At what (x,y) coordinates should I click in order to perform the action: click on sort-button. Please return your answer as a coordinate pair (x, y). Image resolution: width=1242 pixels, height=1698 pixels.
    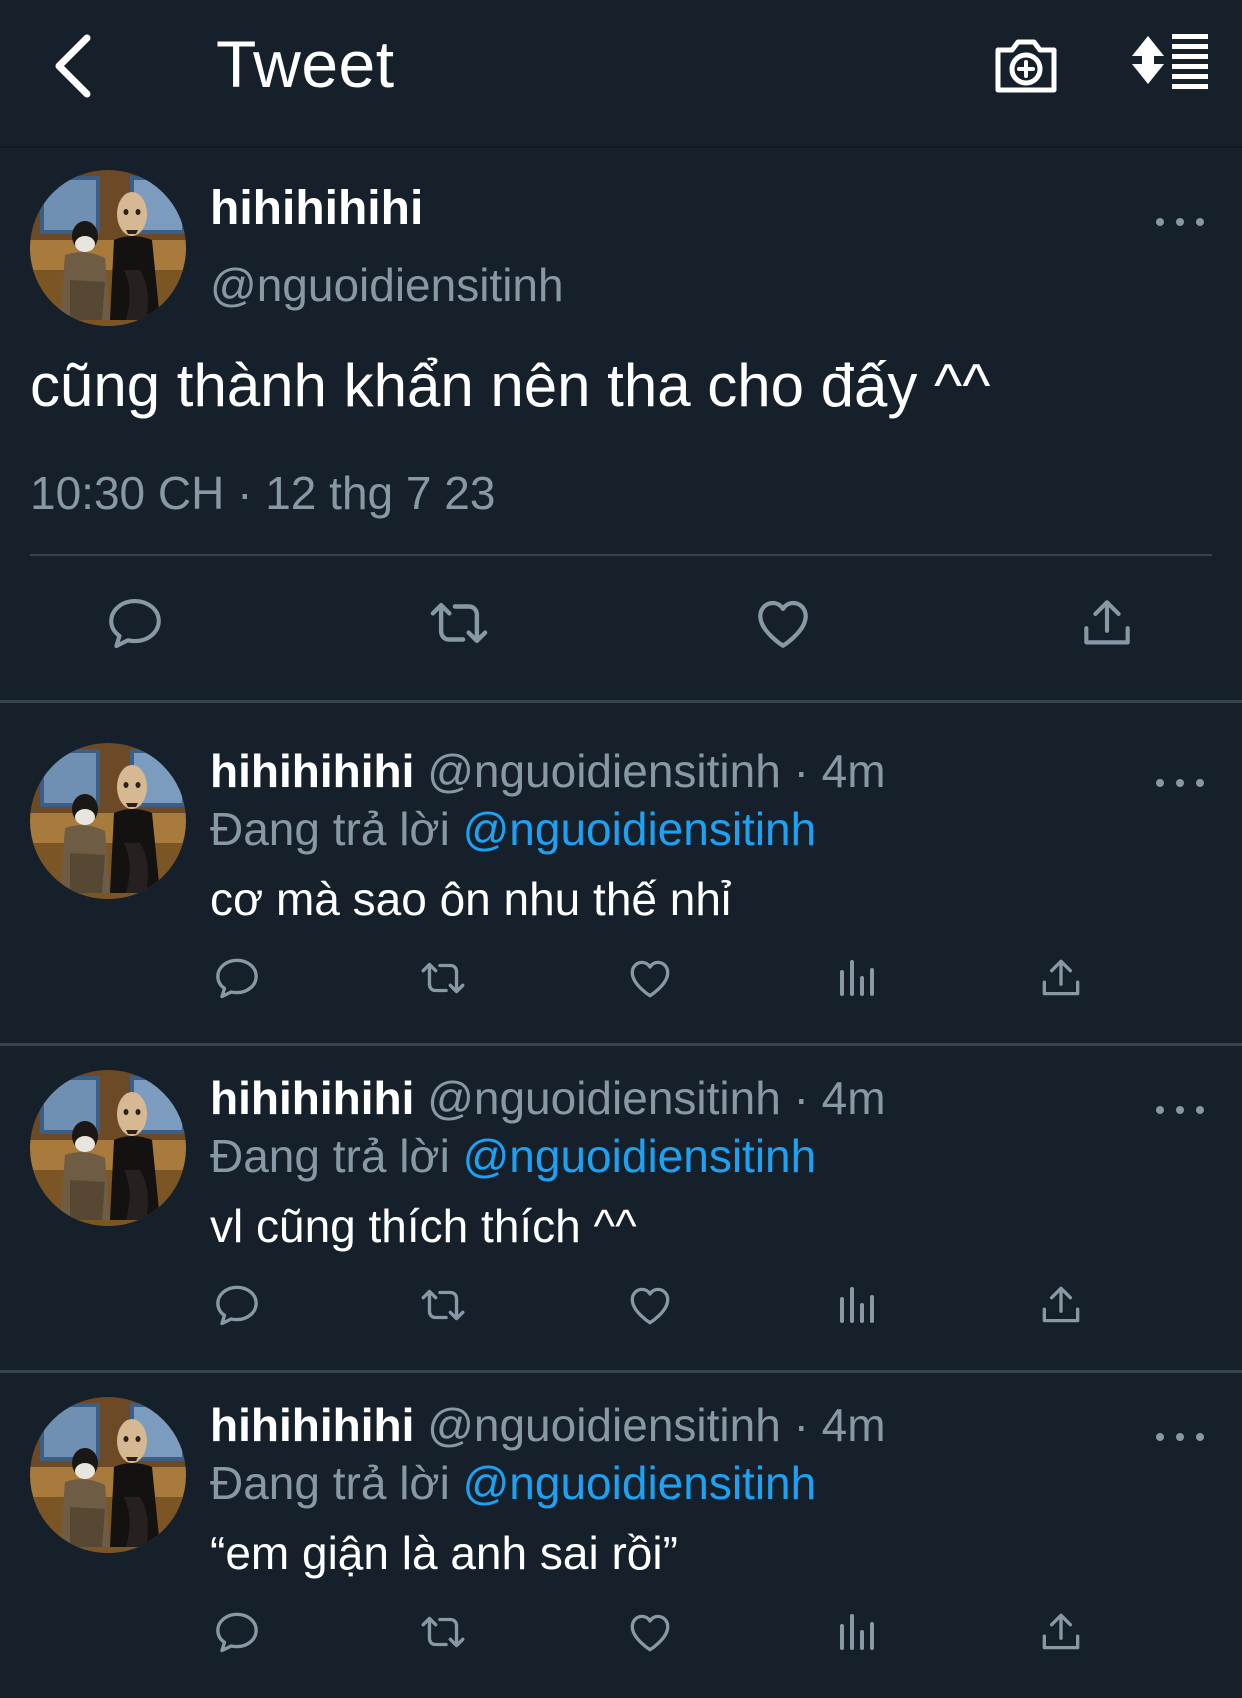
    Looking at the image, I should click on (1170, 64).